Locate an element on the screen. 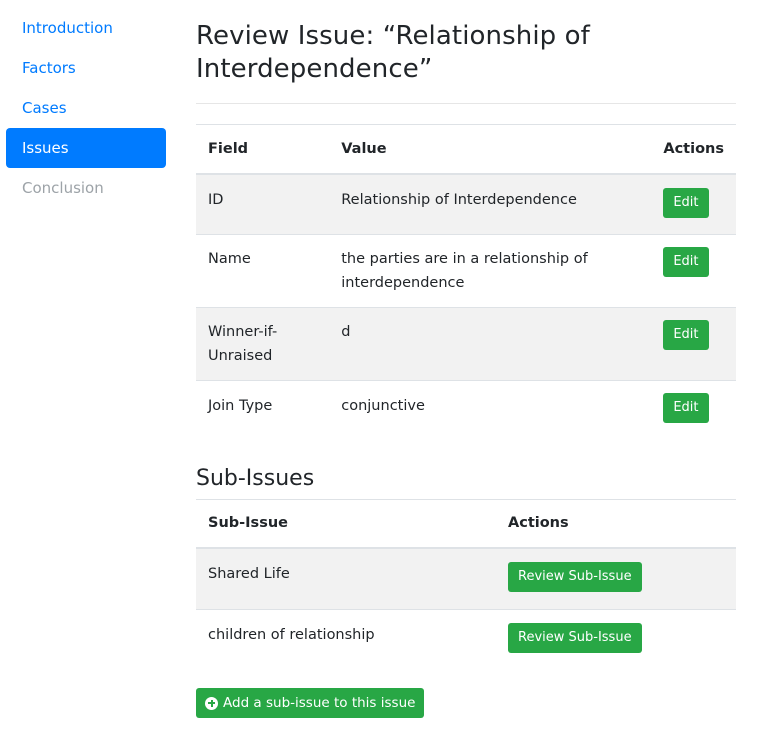 Image resolution: width=767 pixels, height=729 pixels. table-row: Shared Life Review Sub-Issue is located at coordinates (466, 578).